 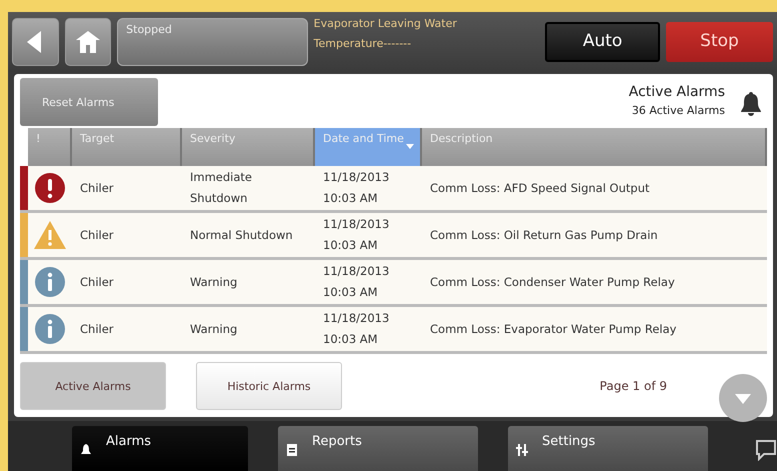 What do you see at coordinates (378, 448) in the screenshot?
I see `nav-tab: Reports` at bounding box center [378, 448].